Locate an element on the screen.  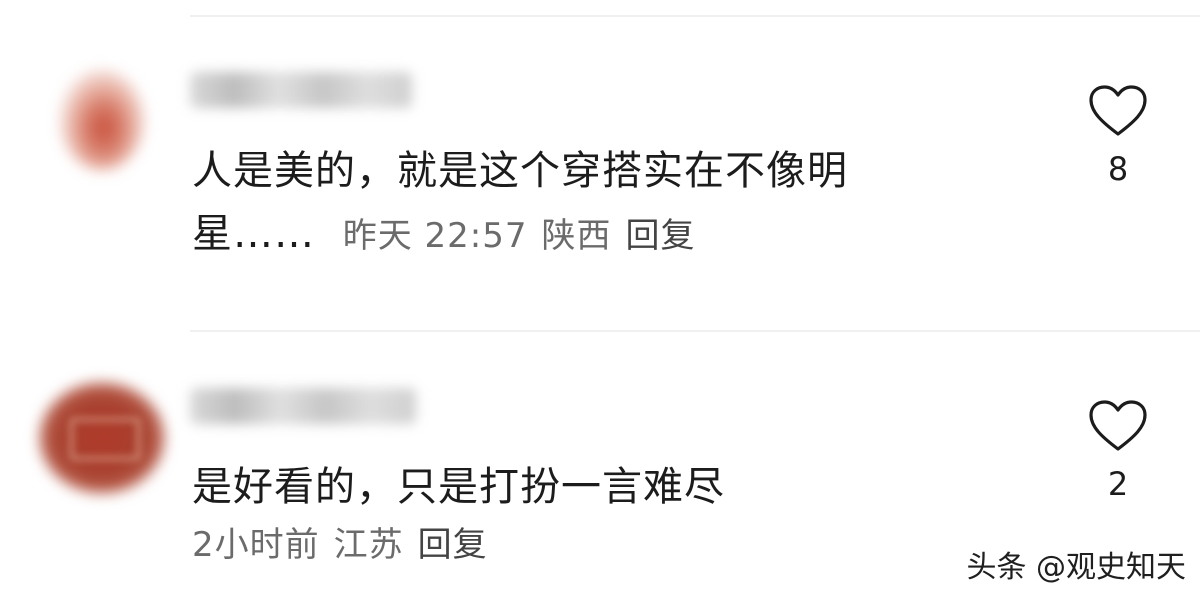
comment-time: 昨天 22:57 is located at coordinates (435, 236).